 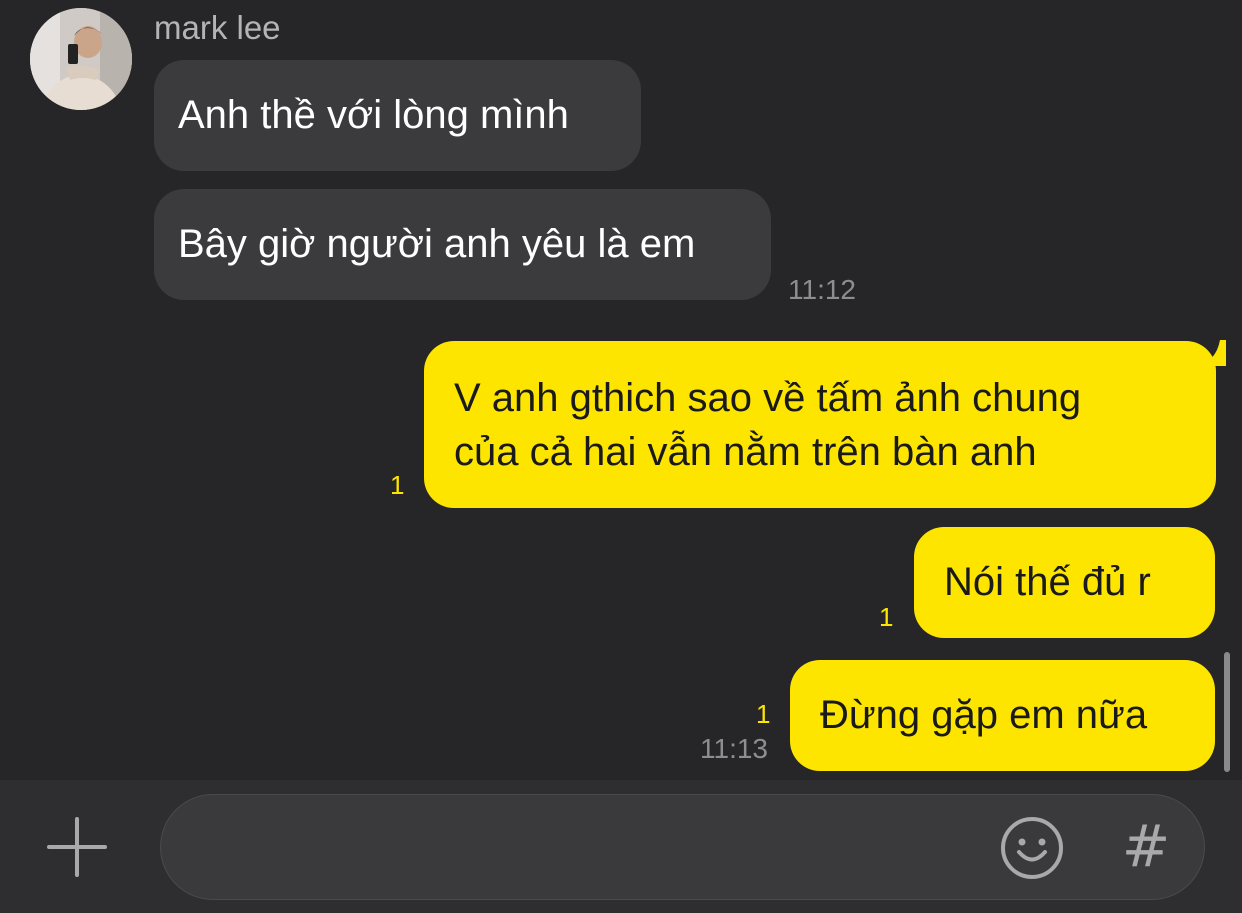 I want to click on message-input, so click(x=593, y=848).